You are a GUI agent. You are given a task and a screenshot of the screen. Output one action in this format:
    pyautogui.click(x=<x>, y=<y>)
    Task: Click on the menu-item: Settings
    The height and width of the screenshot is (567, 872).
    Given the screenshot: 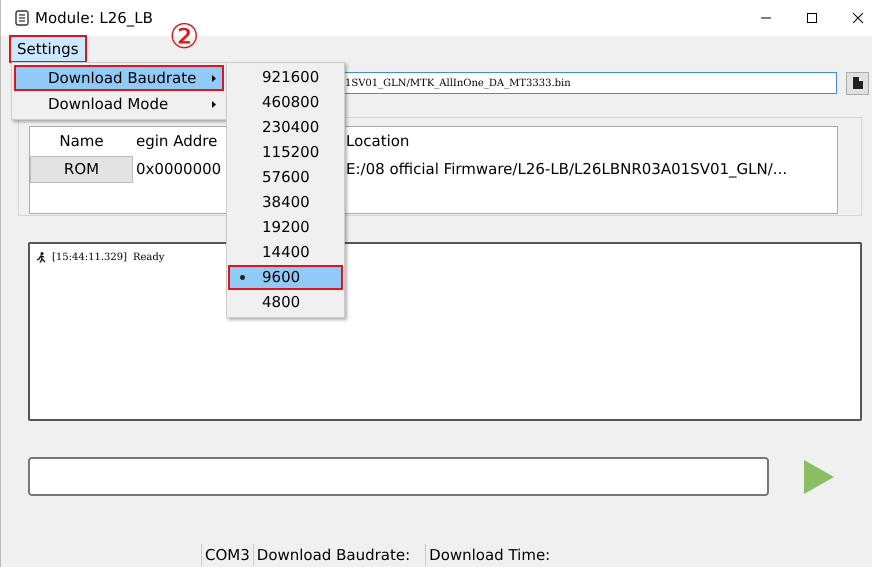 What is the action you would take?
    pyautogui.click(x=48, y=49)
    